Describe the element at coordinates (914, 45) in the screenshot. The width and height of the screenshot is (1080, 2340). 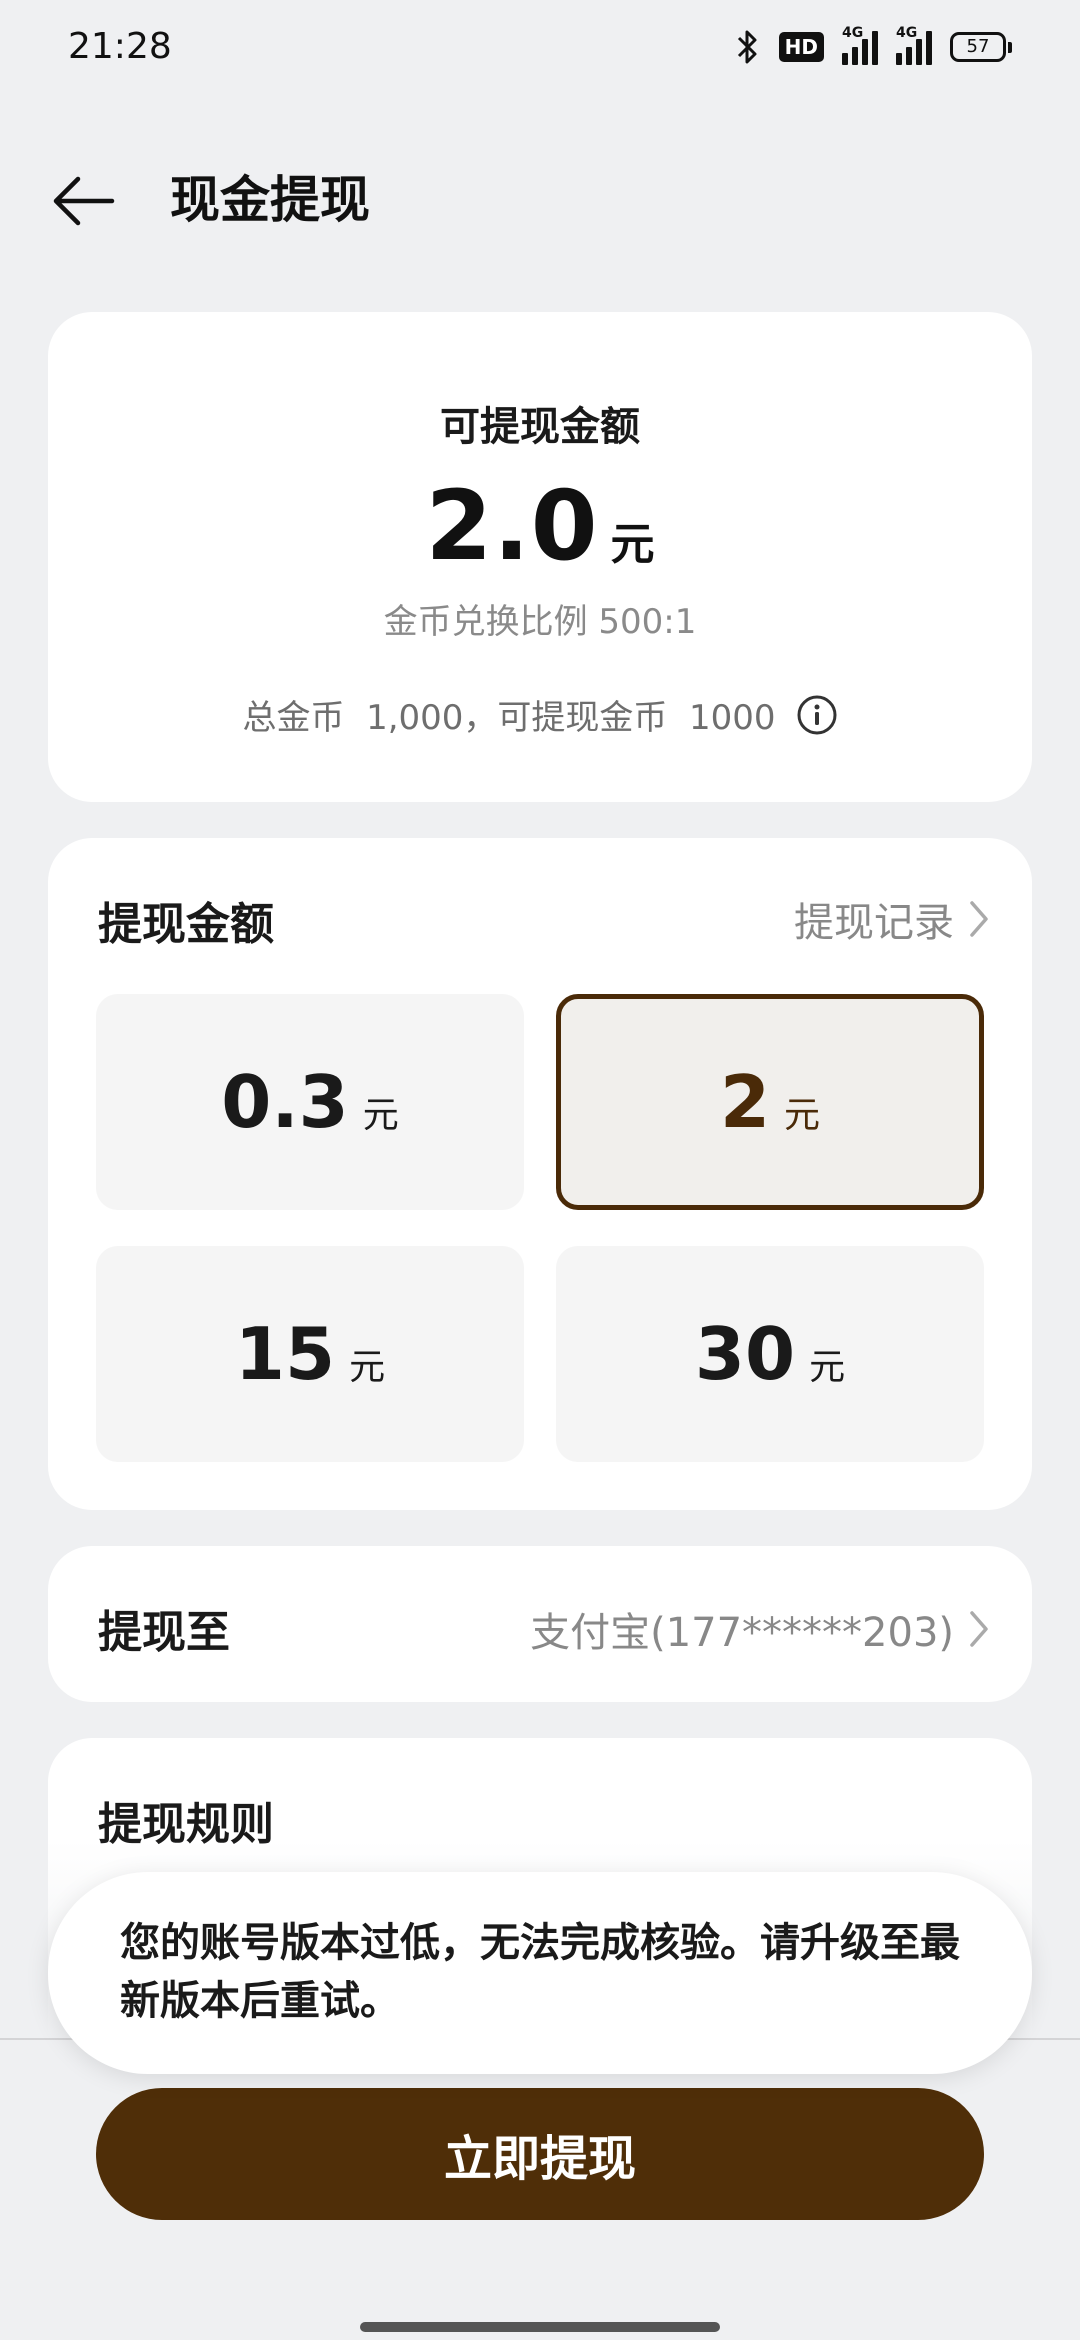
I see `signal-icon-2: 4G` at that location.